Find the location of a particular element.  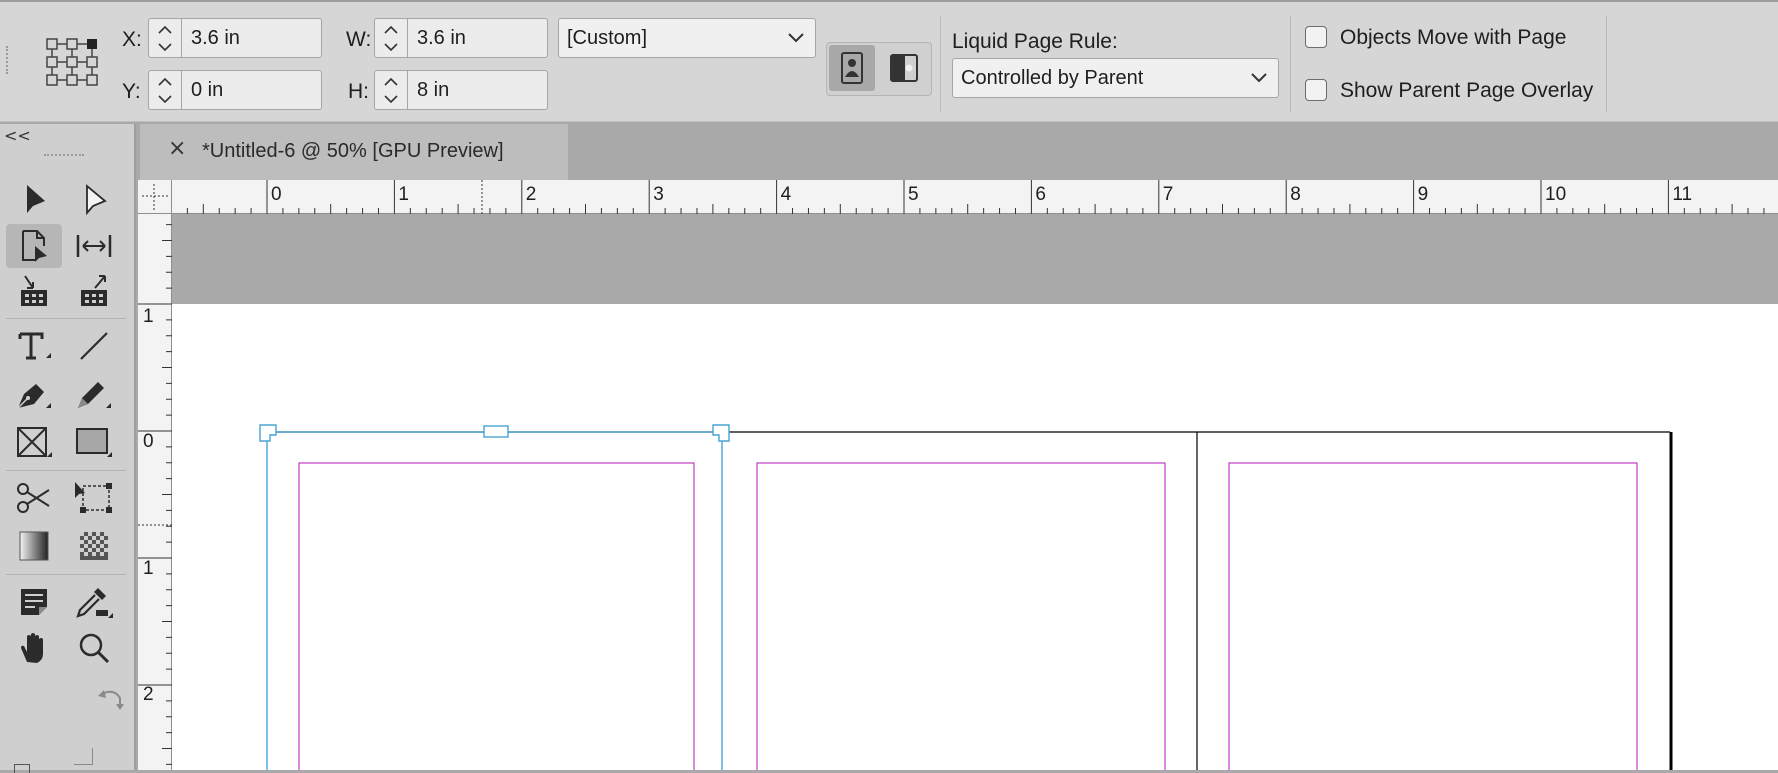

y-stepper is located at coordinates (165, 90).